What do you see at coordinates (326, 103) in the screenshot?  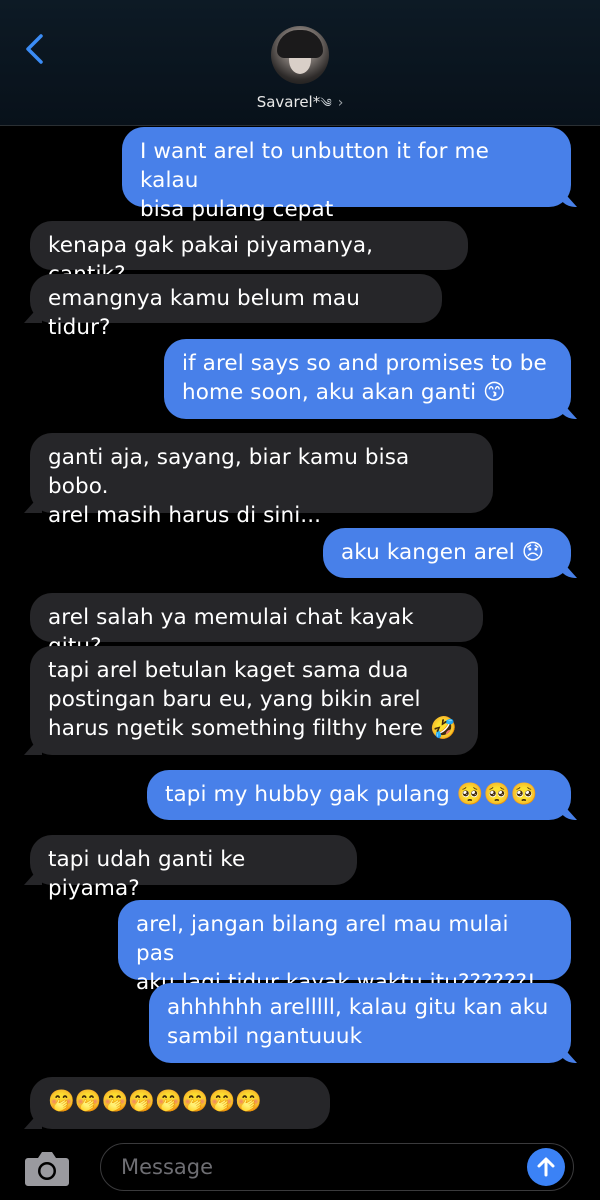 I see `contact-flourish: ༄` at bounding box center [326, 103].